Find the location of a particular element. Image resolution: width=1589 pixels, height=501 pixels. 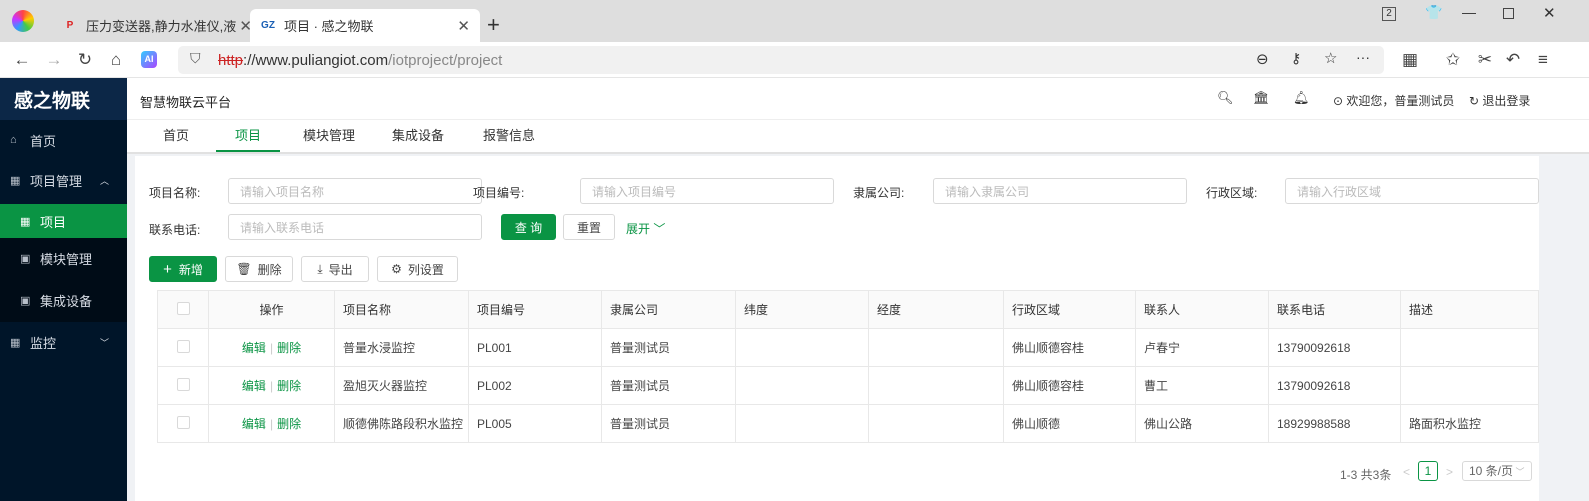

column-settings-button: ⚙ 列设置 is located at coordinates (417, 269).